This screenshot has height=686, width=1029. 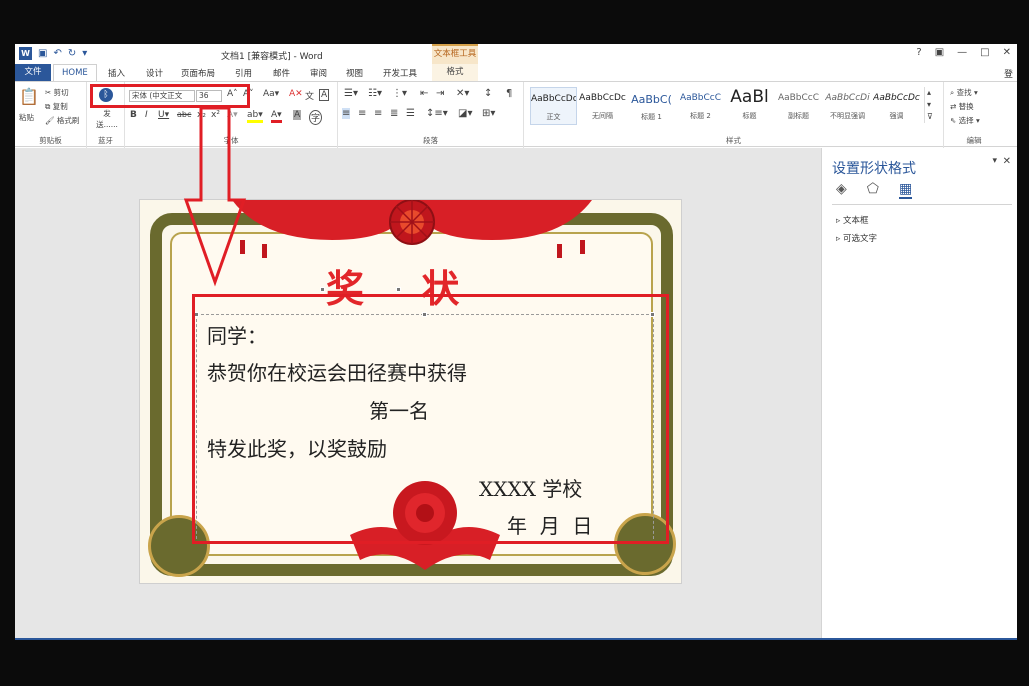 I want to click on down-arrow-annotation, so click(x=215, y=196).